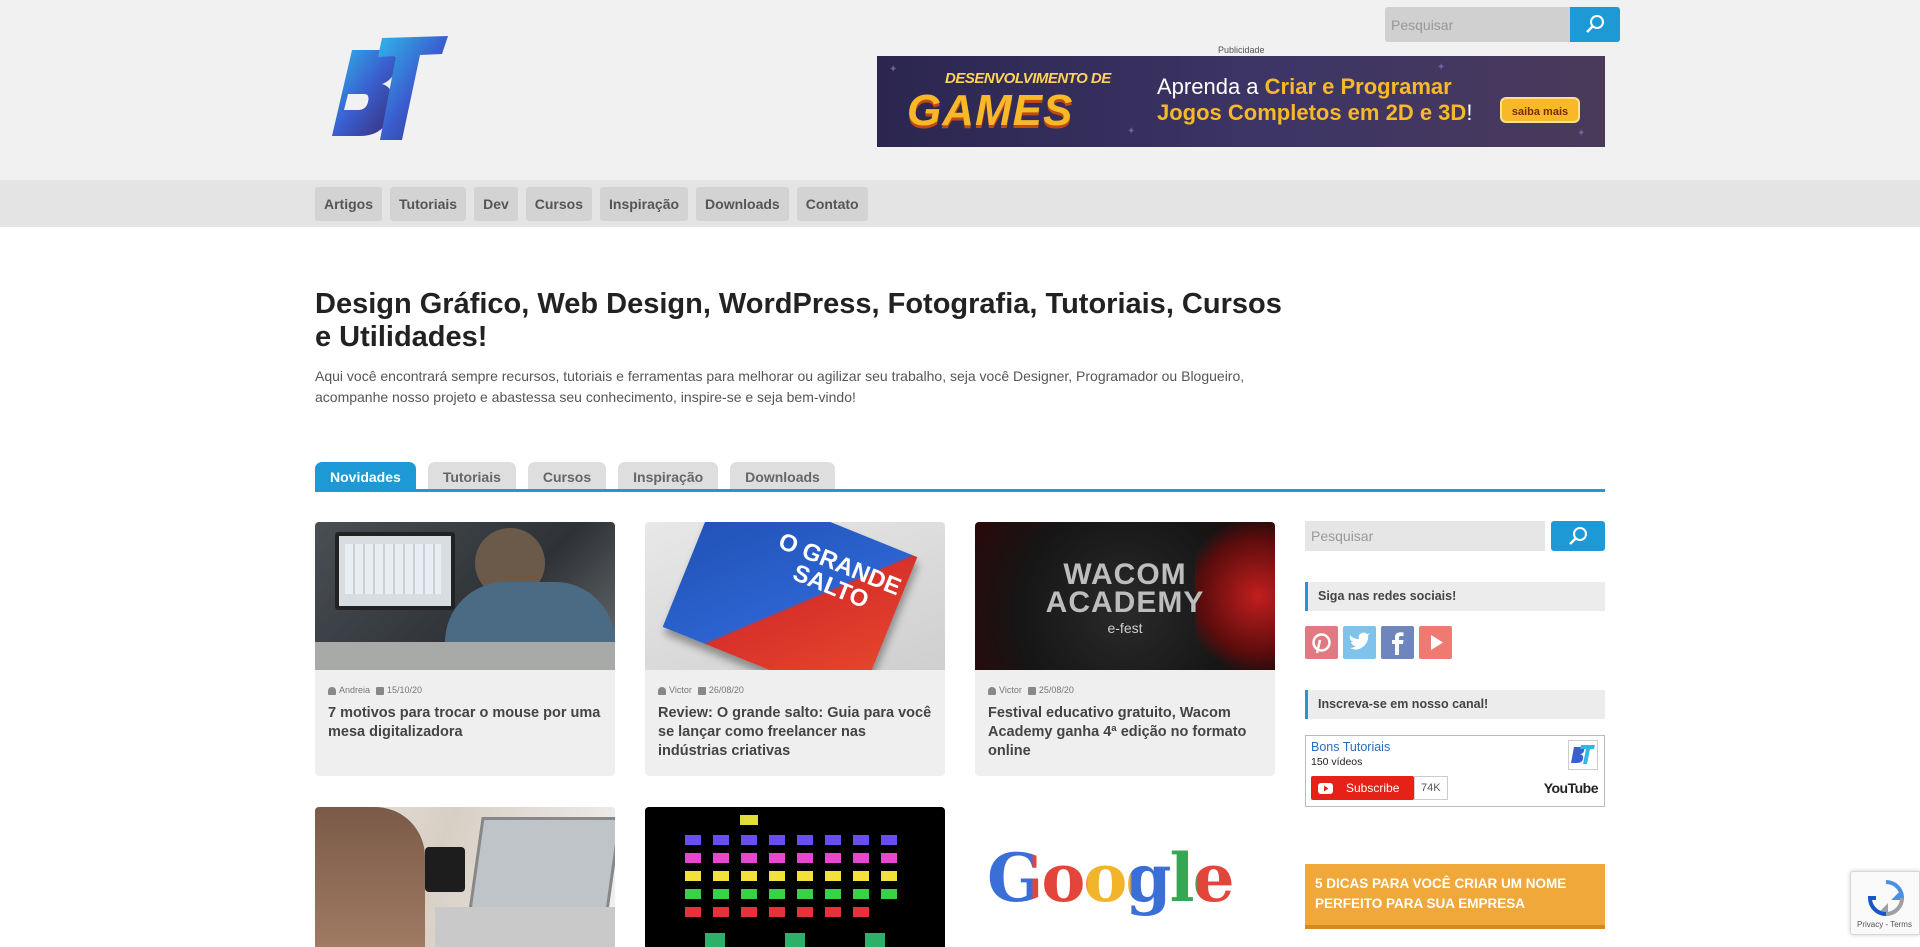 The width and height of the screenshot is (1920, 947). I want to click on facebook-glyph, so click(1398, 643).